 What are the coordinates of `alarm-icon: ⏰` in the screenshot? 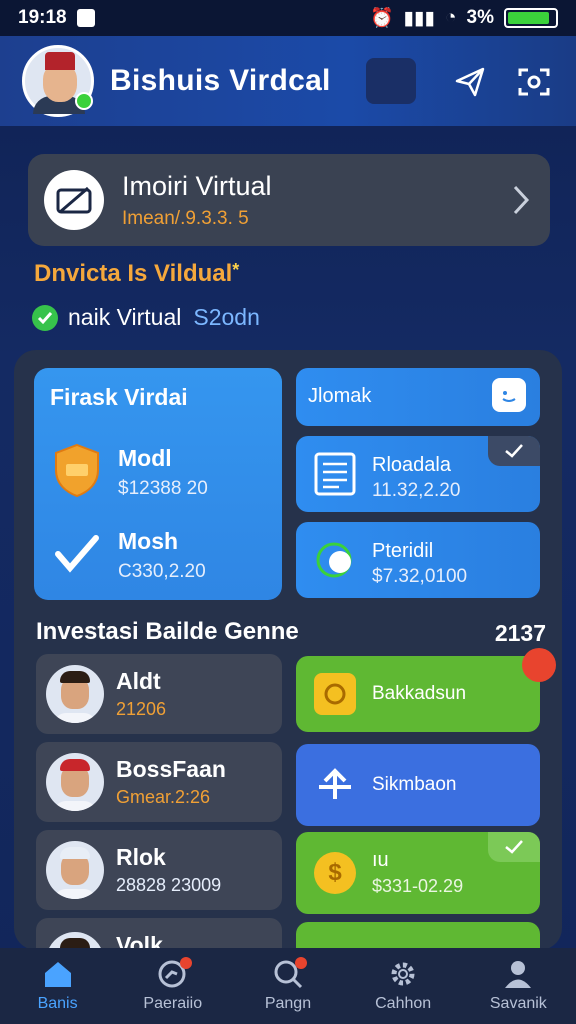 It's located at (382, 18).